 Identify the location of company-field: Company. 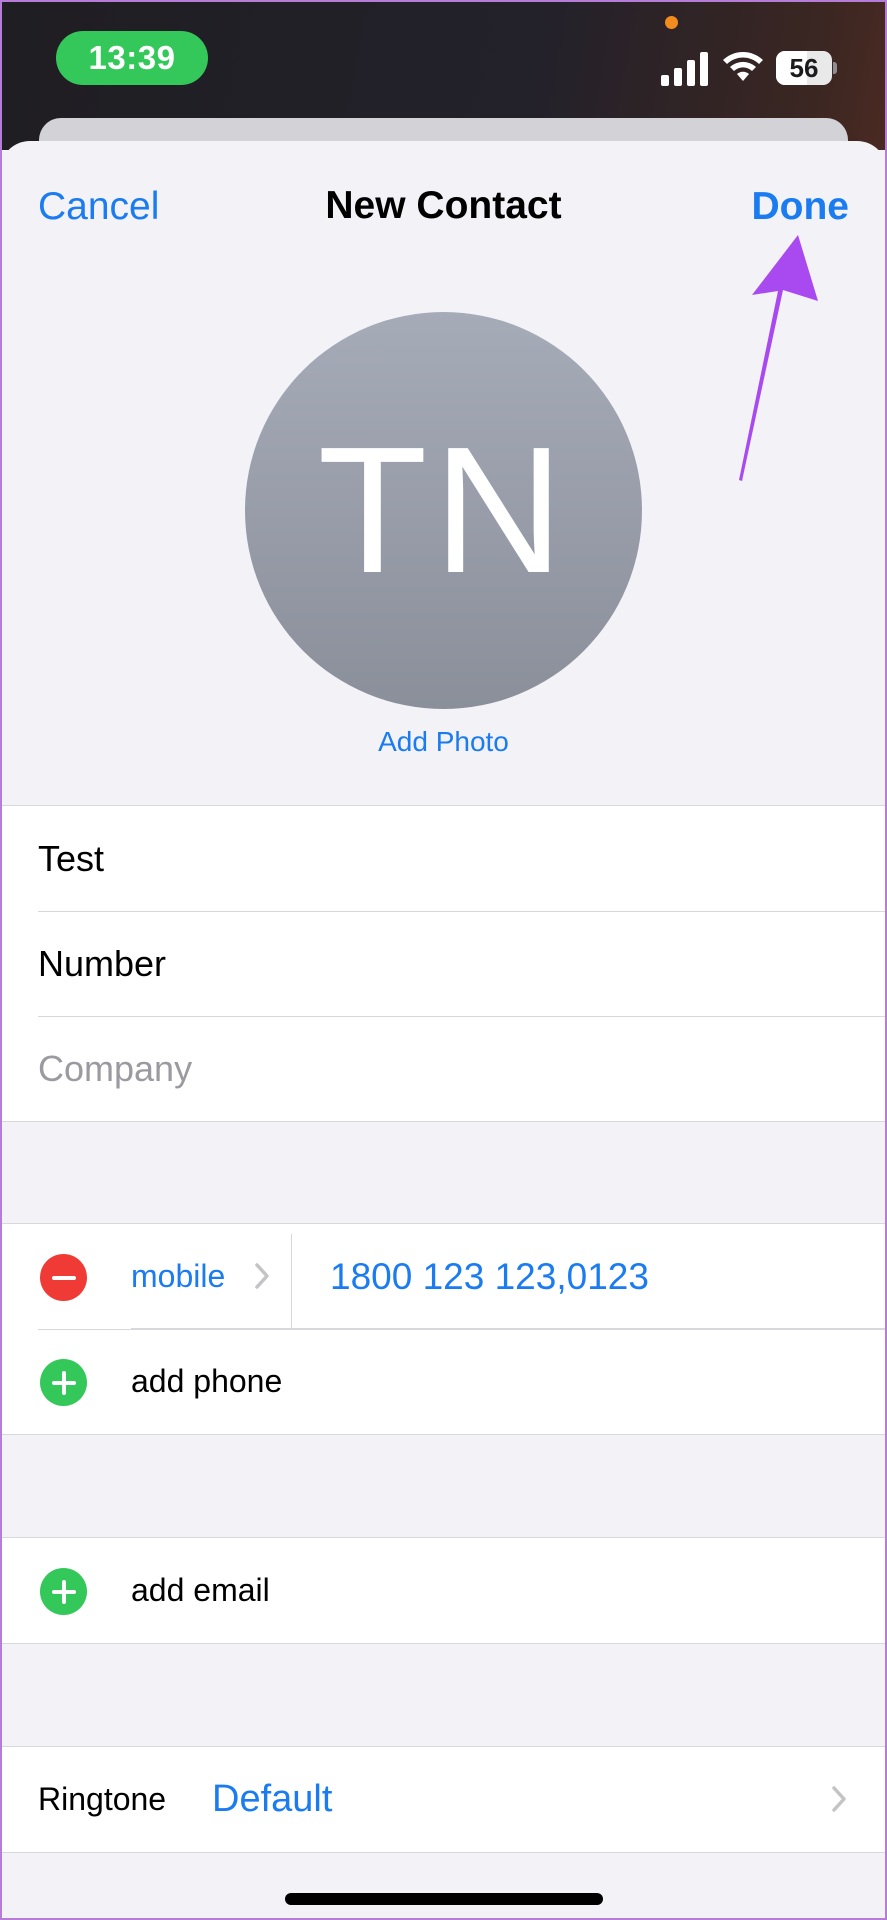
(443, 1068).